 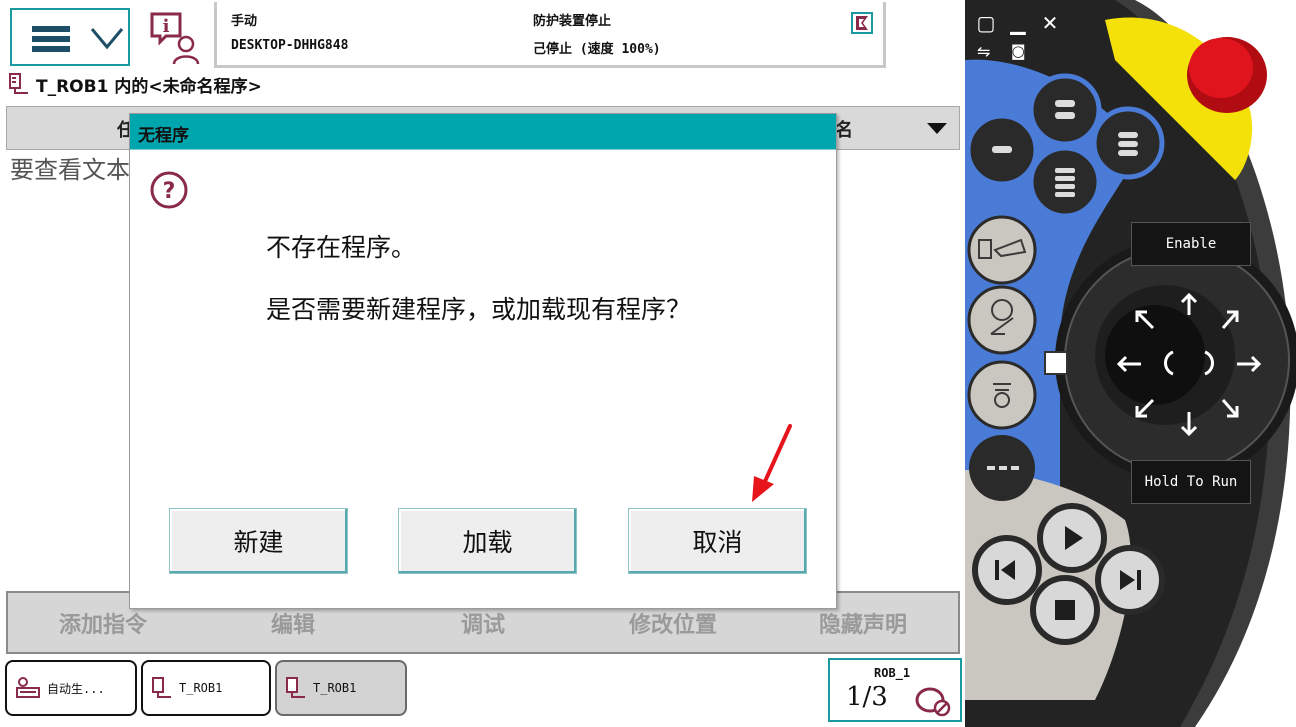 I want to click on run-state: 己停止 (速度 100%), so click(x=597, y=49).